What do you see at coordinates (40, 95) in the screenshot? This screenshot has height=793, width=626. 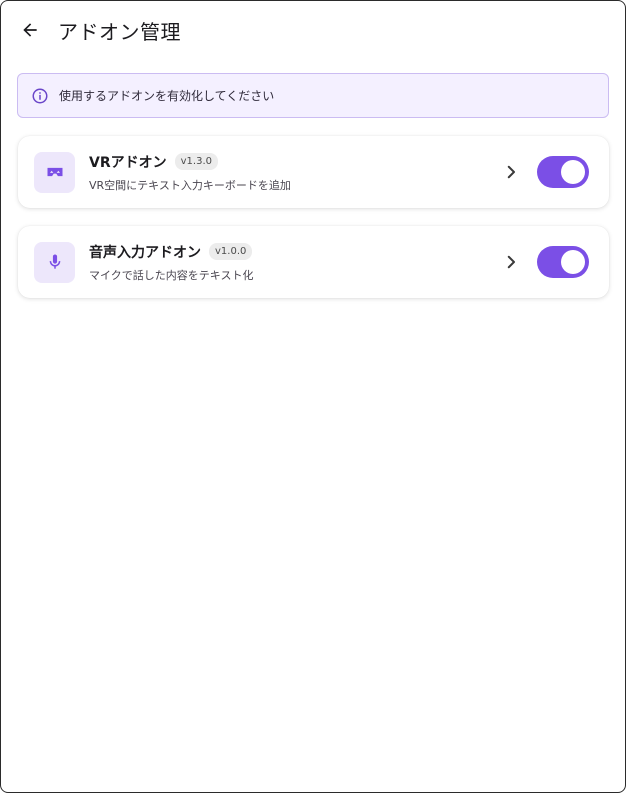 I see `info-icon` at bounding box center [40, 95].